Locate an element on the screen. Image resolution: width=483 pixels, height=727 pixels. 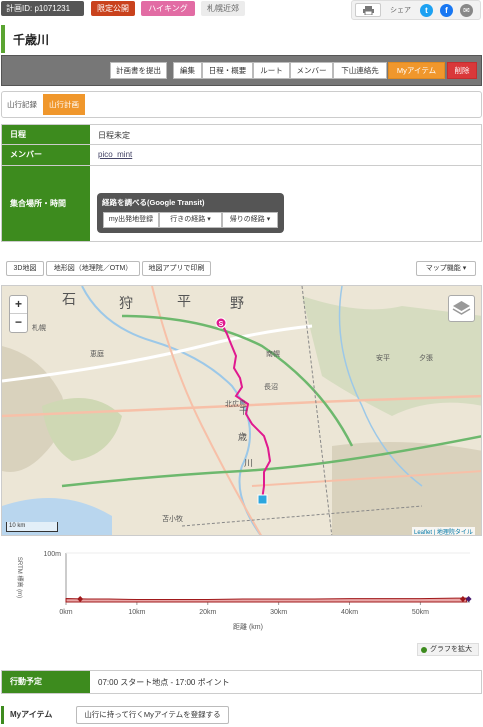
page-title-row: 千歳川 is located at coordinates (241, 39).